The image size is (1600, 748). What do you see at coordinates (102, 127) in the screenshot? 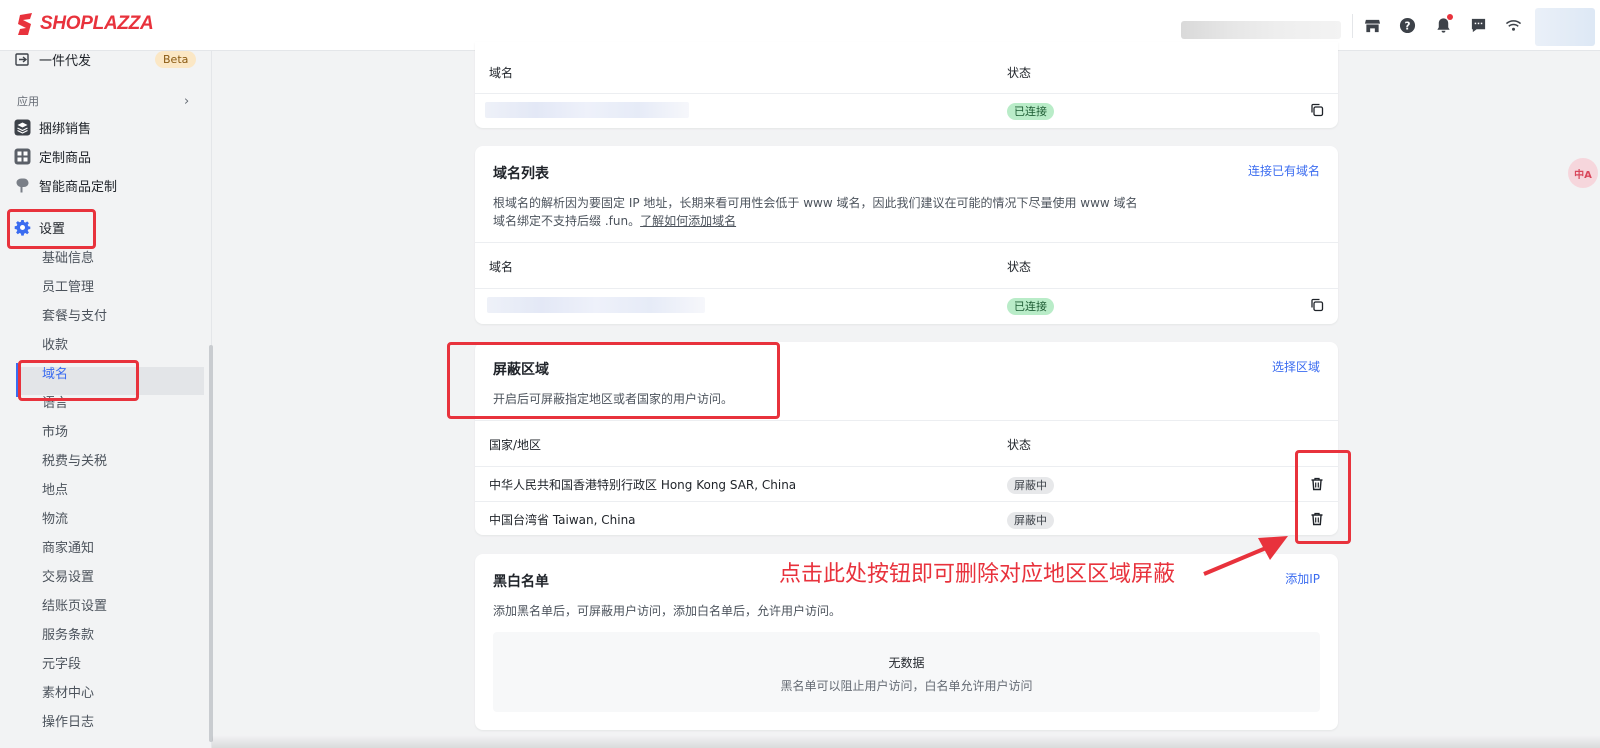
I see `sidebar-item-bundle: 捆绑销售` at bounding box center [102, 127].